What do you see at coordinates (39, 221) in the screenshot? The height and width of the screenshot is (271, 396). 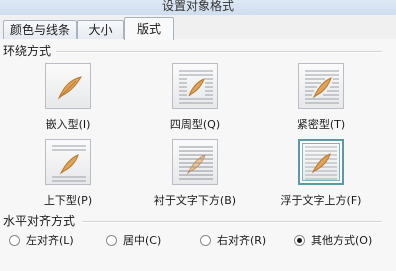 I see `align-section-title: 水平对齐方式` at bounding box center [39, 221].